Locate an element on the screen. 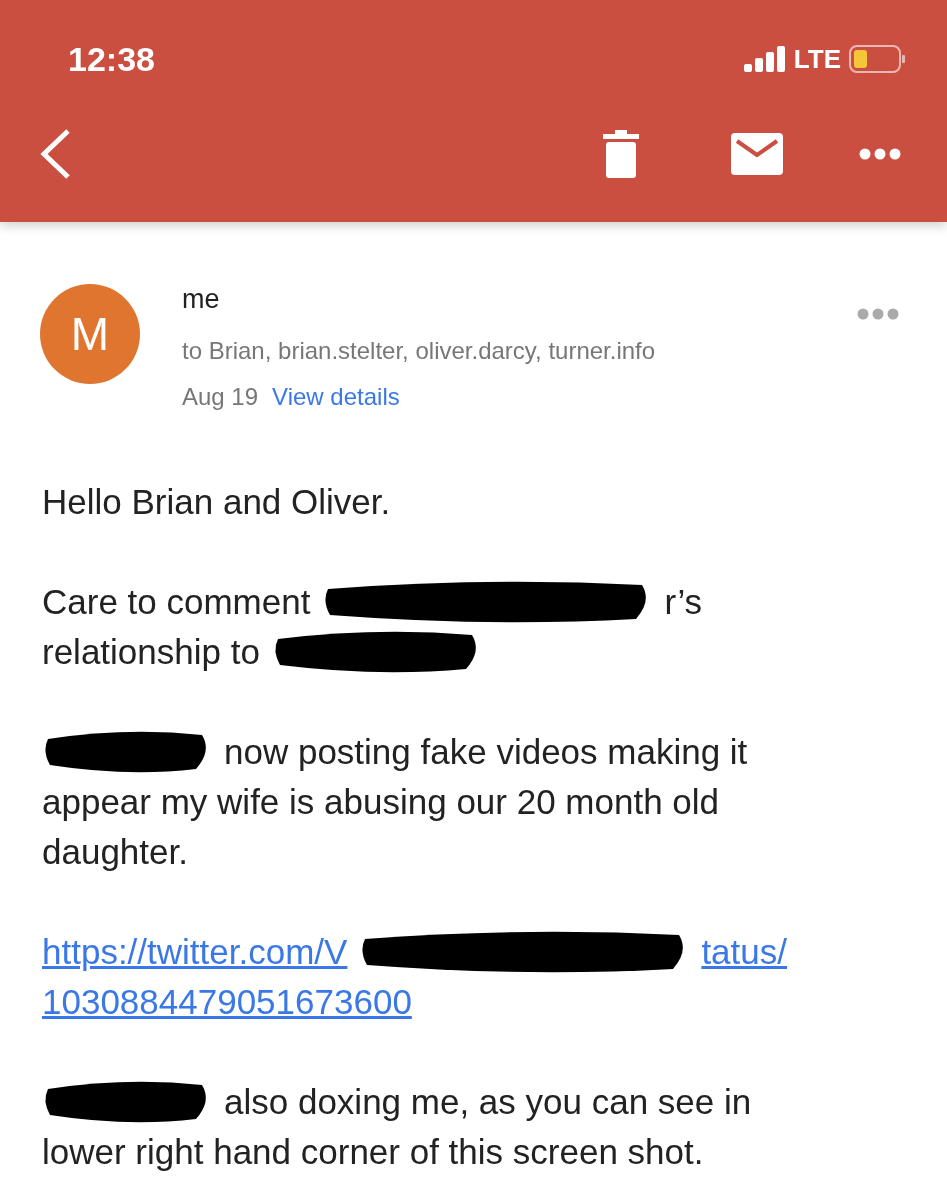 The image size is (947, 1200). body-text: lower right hand corner of this screen shot. is located at coordinates (373, 1152).